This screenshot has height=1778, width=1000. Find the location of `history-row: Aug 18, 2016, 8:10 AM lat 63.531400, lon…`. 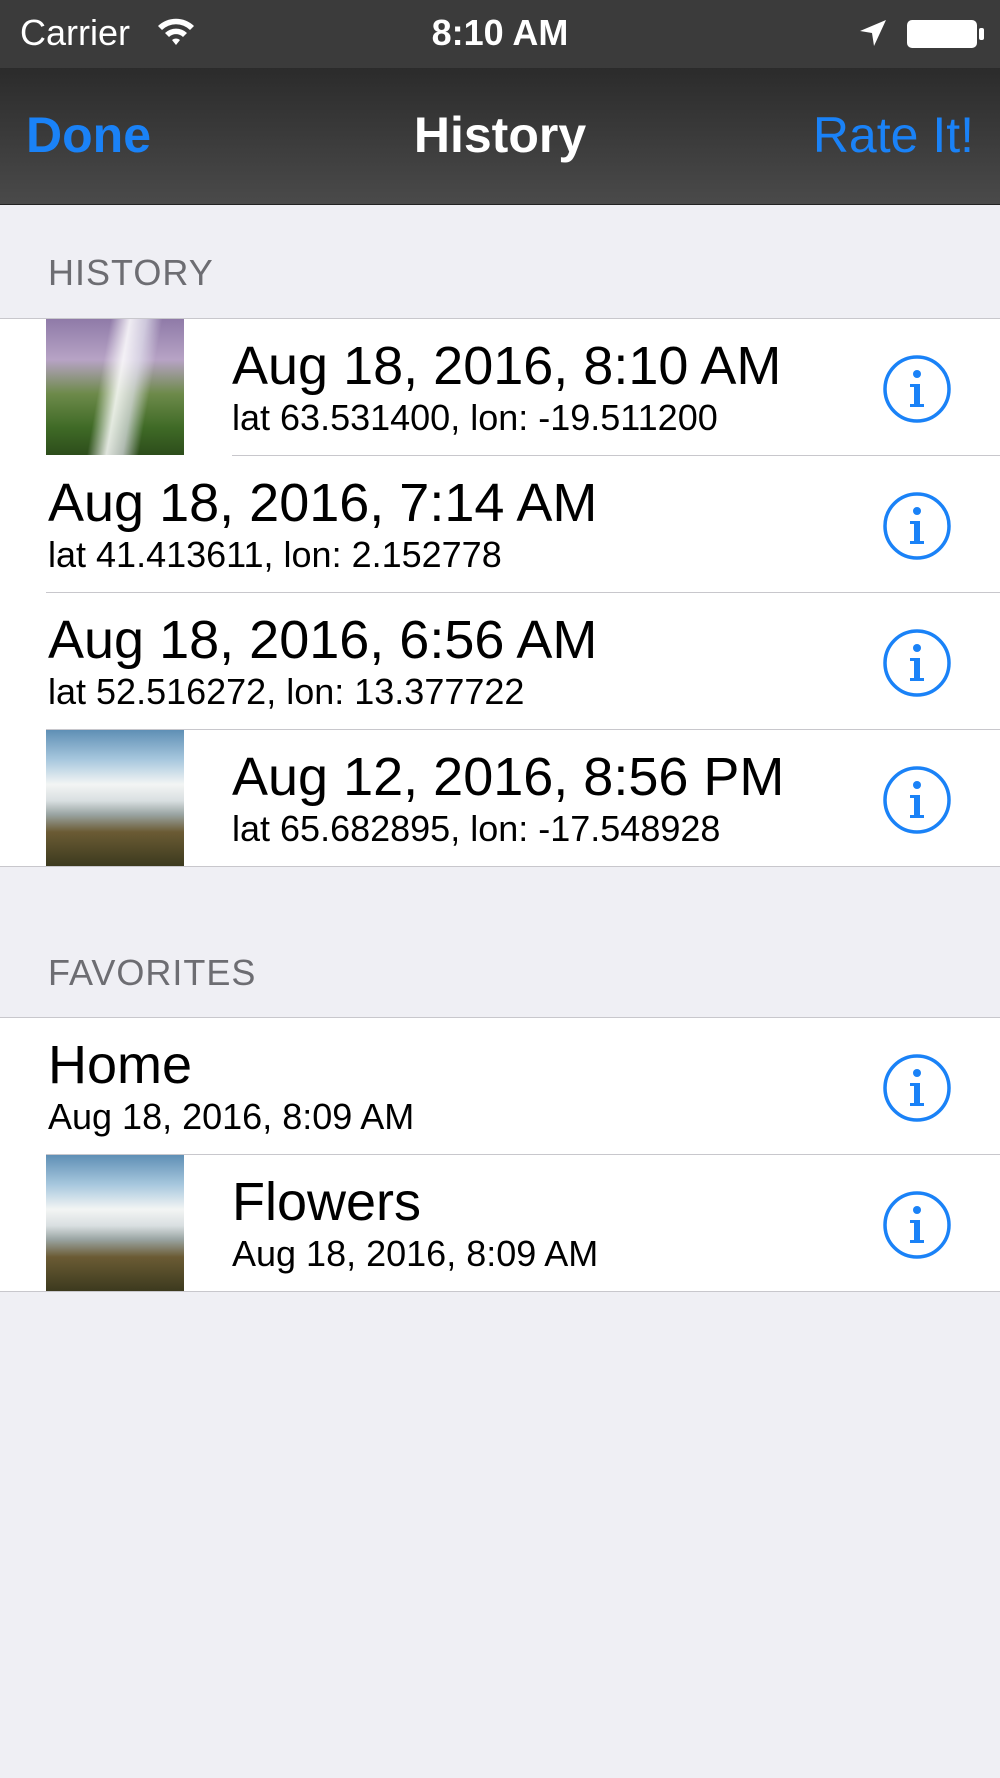

history-row: Aug 18, 2016, 8:10 AM lat 63.531400, lon… is located at coordinates (500, 387).